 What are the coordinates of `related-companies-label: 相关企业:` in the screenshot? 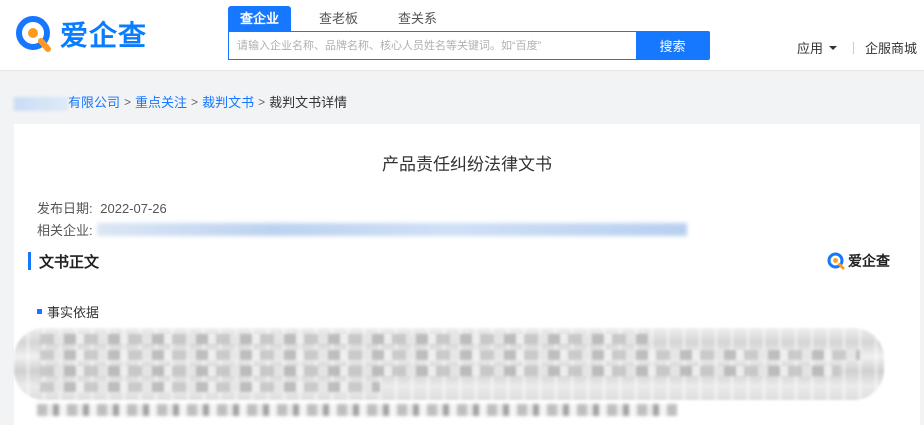 It's located at (65, 230).